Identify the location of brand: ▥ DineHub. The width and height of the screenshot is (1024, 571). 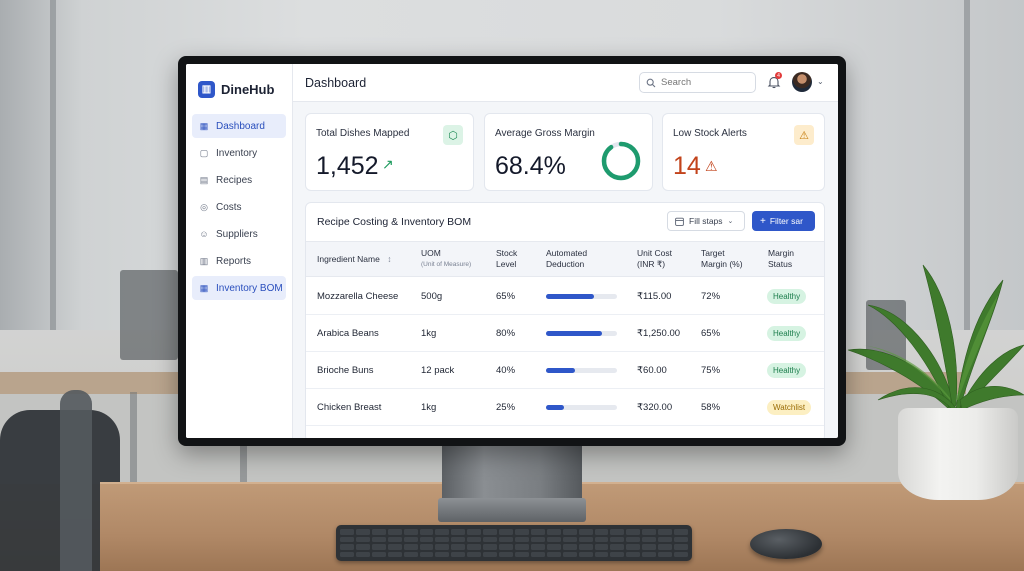
(239, 84).